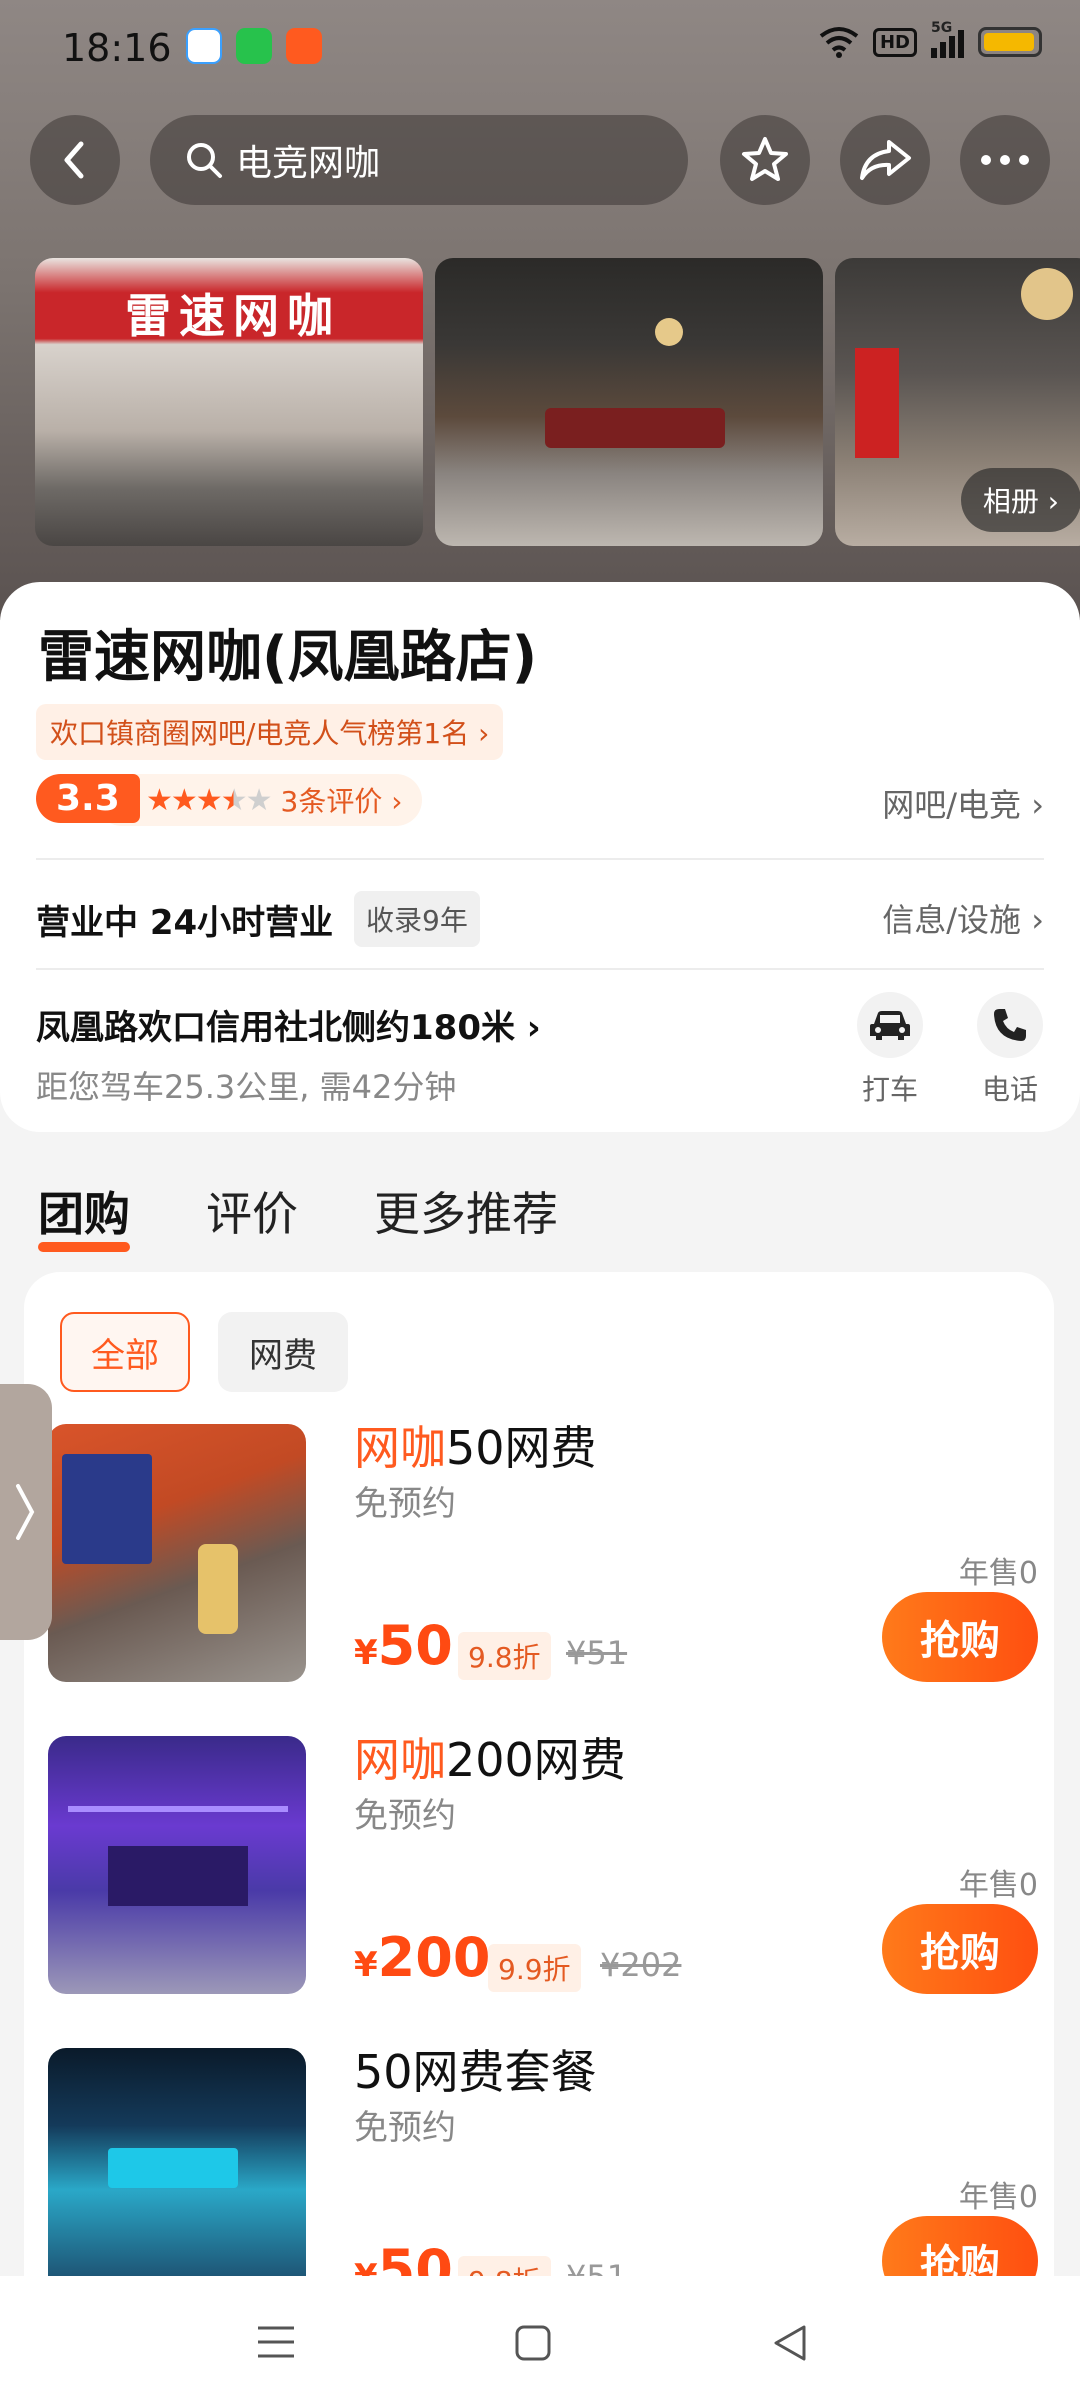 The height and width of the screenshot is (2408, 1080). What do you see at coordinates (84, 1247) in the screenshot?
I see `active-tab-indicator` at bounding box center [84, 1247].